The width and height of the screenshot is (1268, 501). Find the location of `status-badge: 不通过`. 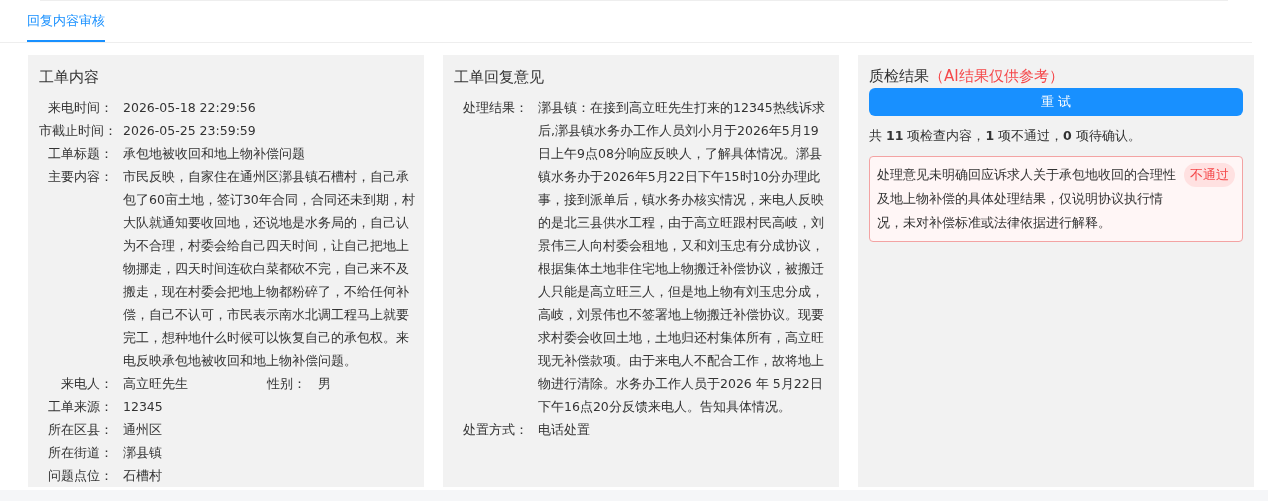

status-badge: 不通过 is located at coordinates (1209, 174).